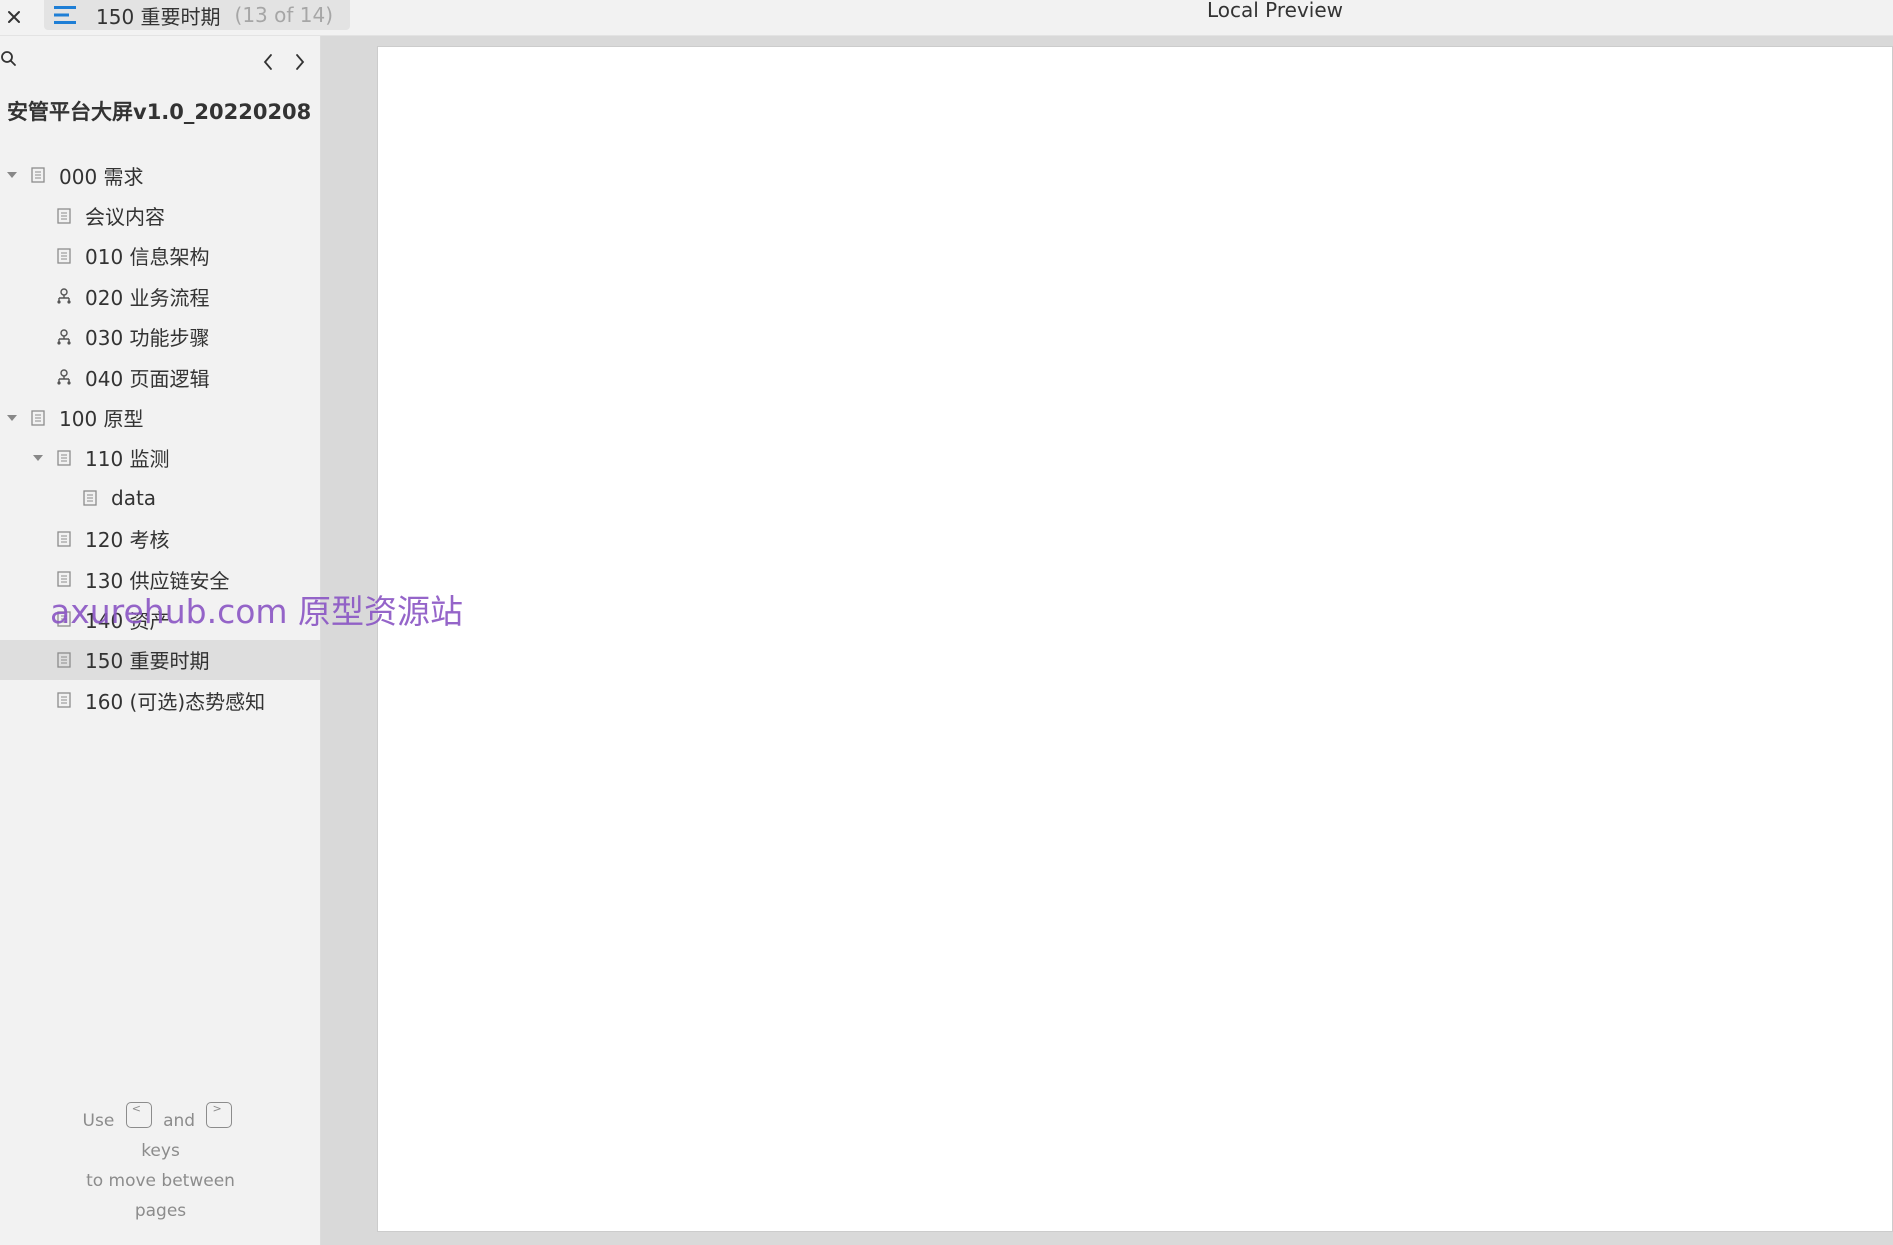  Describe the element at coordinates (127, 459) in the screenshot. I see `sitemap-item-label: 110 监测` at that location.